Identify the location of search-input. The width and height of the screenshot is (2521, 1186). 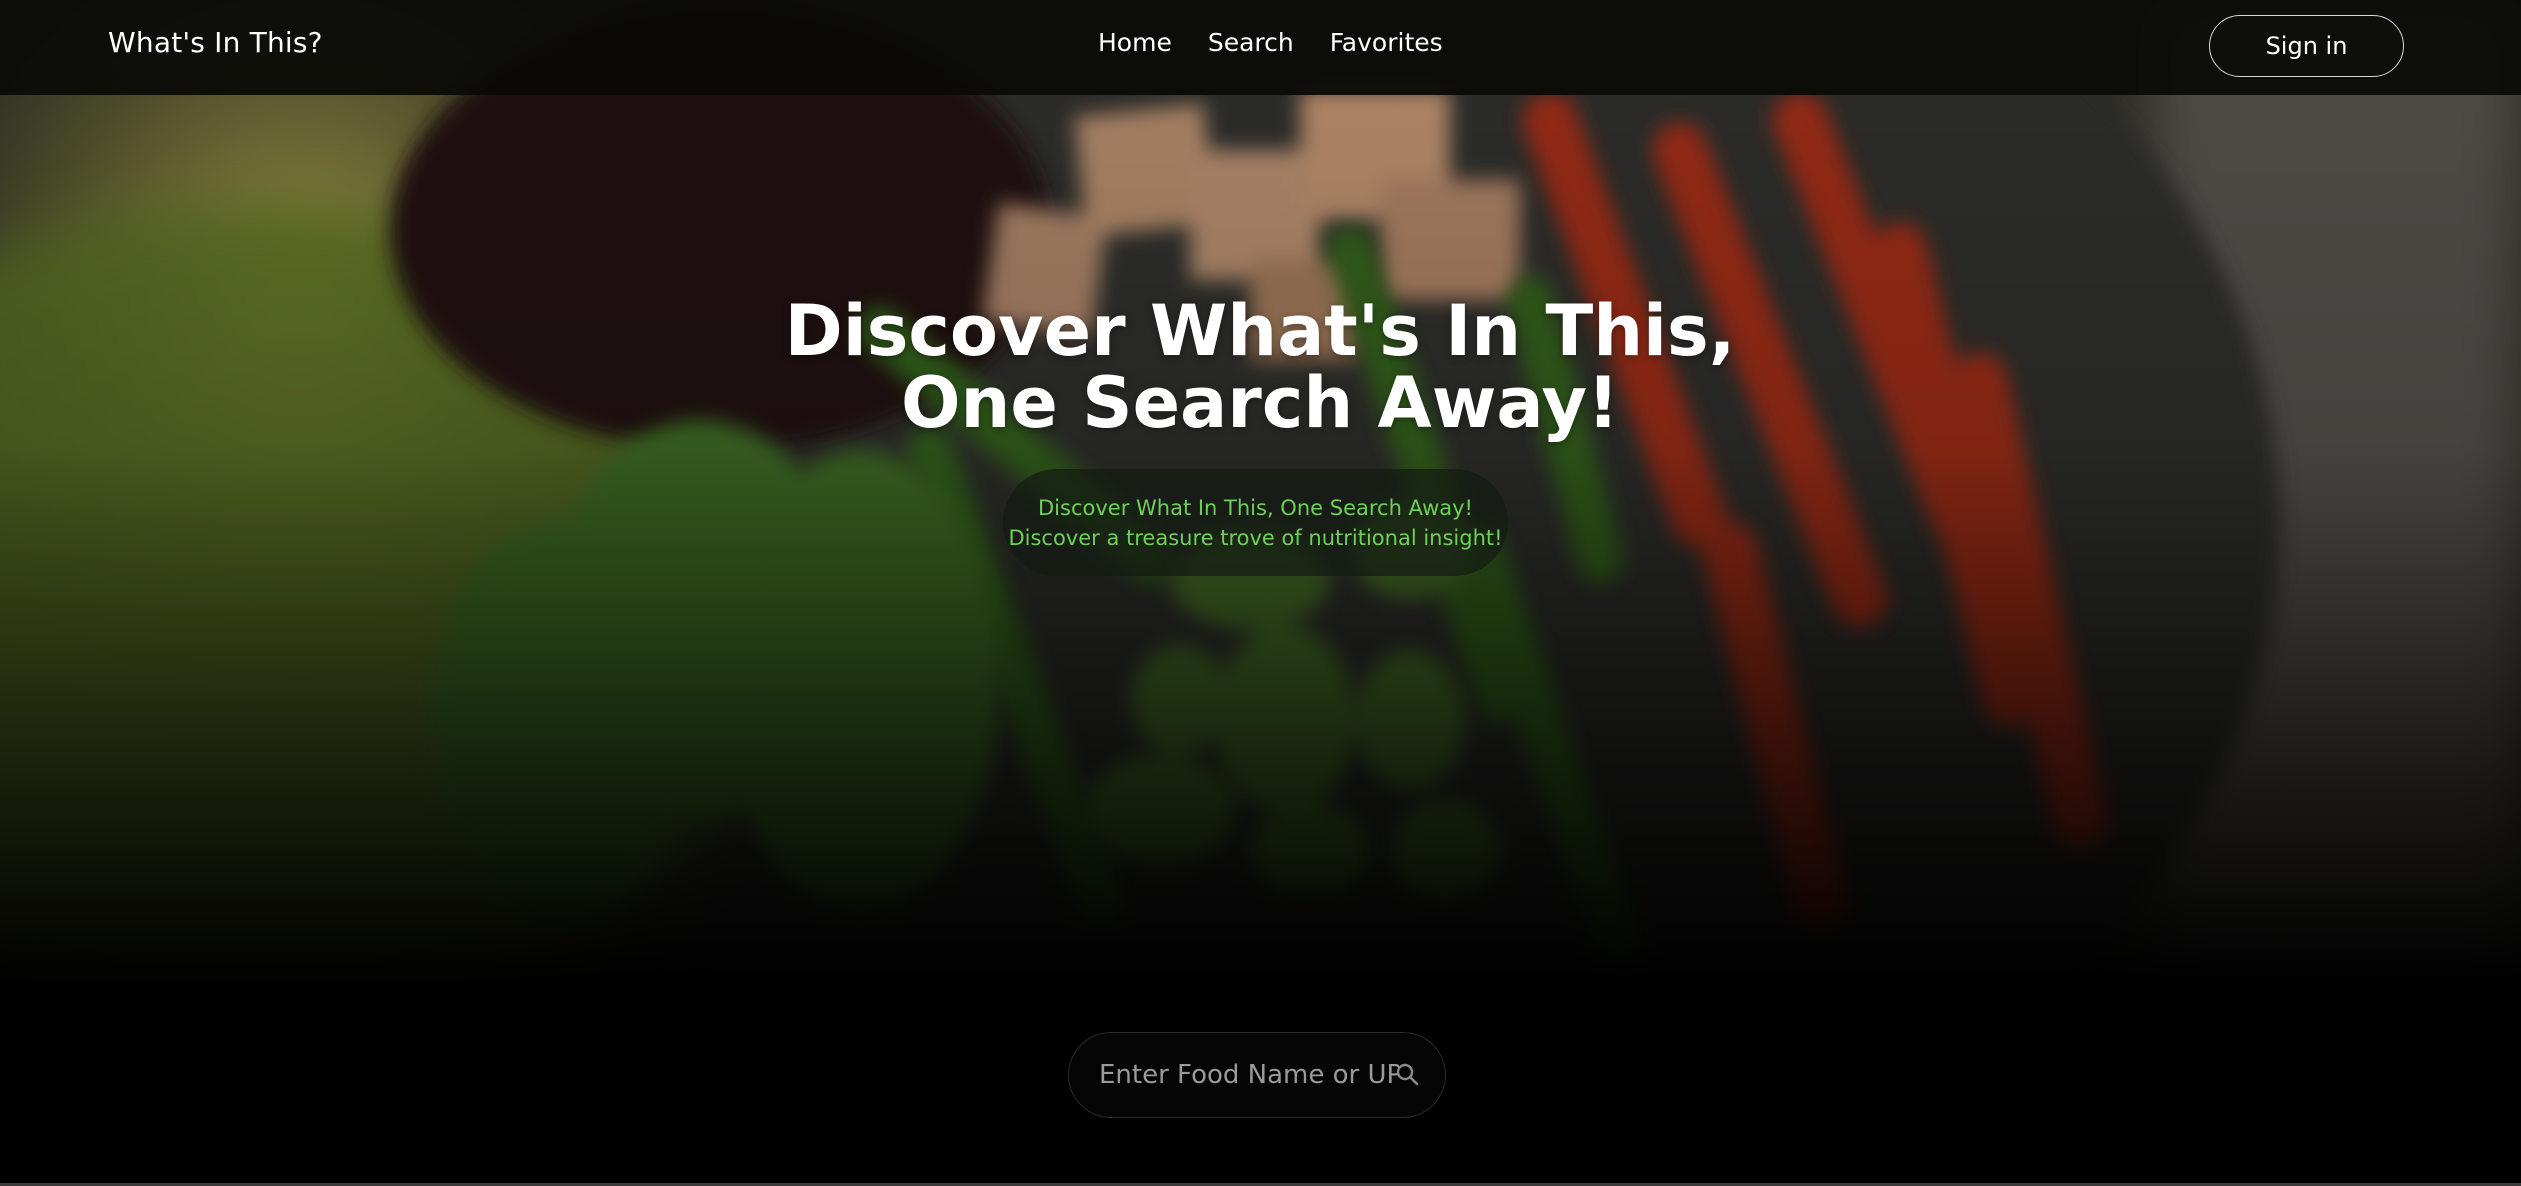
(1249, 1075).